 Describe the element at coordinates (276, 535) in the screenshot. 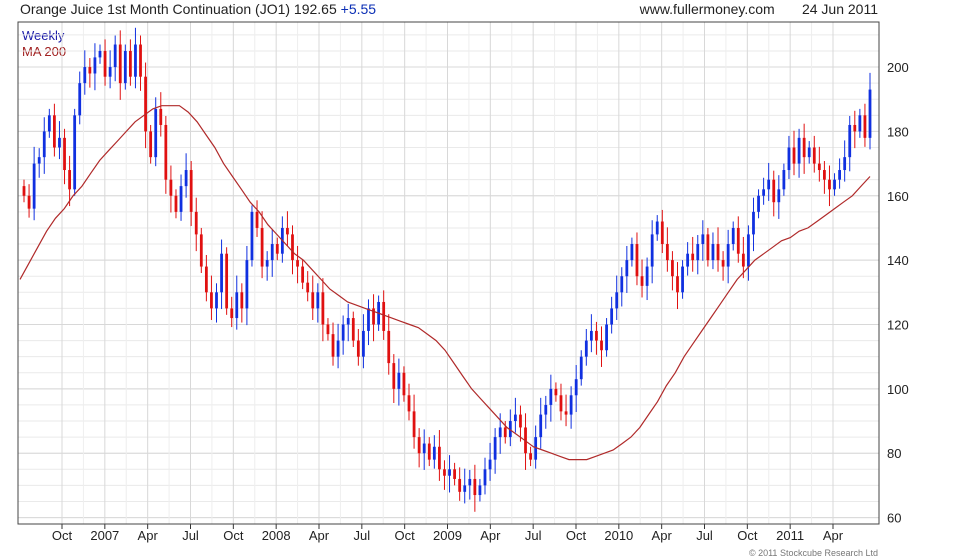

I see `x-tick-label: 2008` at that location.